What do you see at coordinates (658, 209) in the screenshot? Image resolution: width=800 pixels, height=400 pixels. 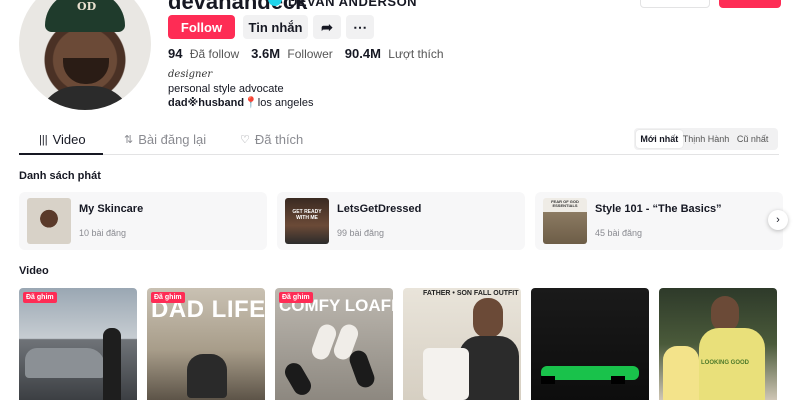 I see `playlist-name: Style 101 - “The Basics”` at bounding box center [658, 209].